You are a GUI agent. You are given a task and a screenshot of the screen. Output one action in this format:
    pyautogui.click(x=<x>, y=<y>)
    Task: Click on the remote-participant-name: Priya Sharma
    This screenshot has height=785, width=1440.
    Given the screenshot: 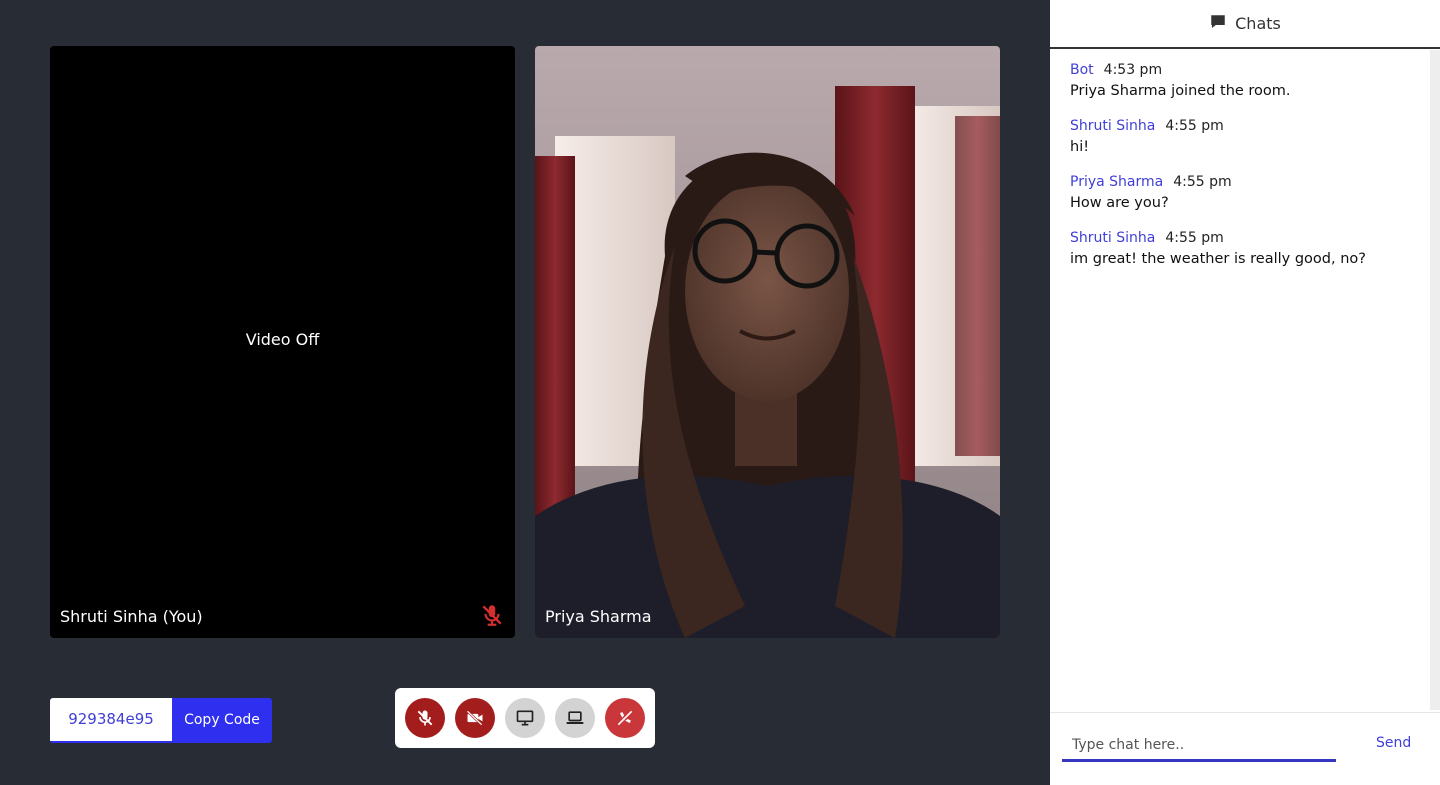 What is the action you would take?
    pyautogui.click(x=598, y=616)
    